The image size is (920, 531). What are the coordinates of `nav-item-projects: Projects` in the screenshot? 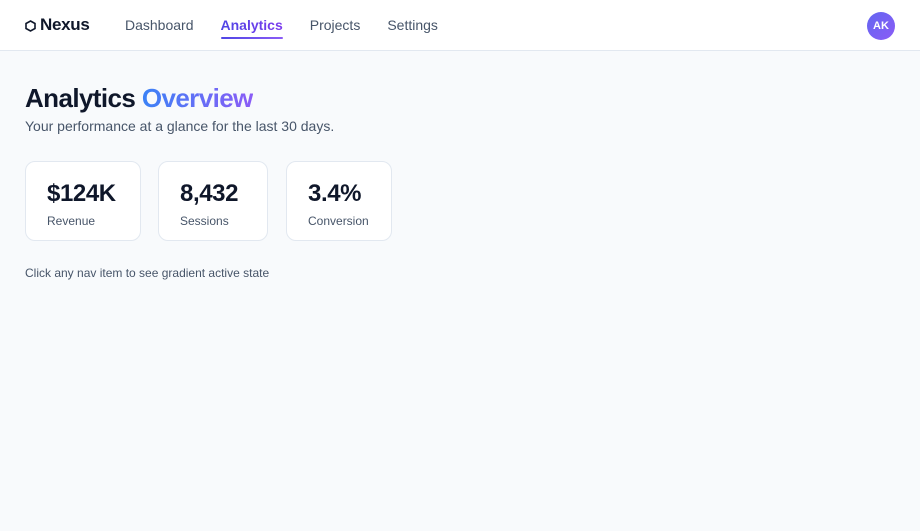 It's located at (335, 25).